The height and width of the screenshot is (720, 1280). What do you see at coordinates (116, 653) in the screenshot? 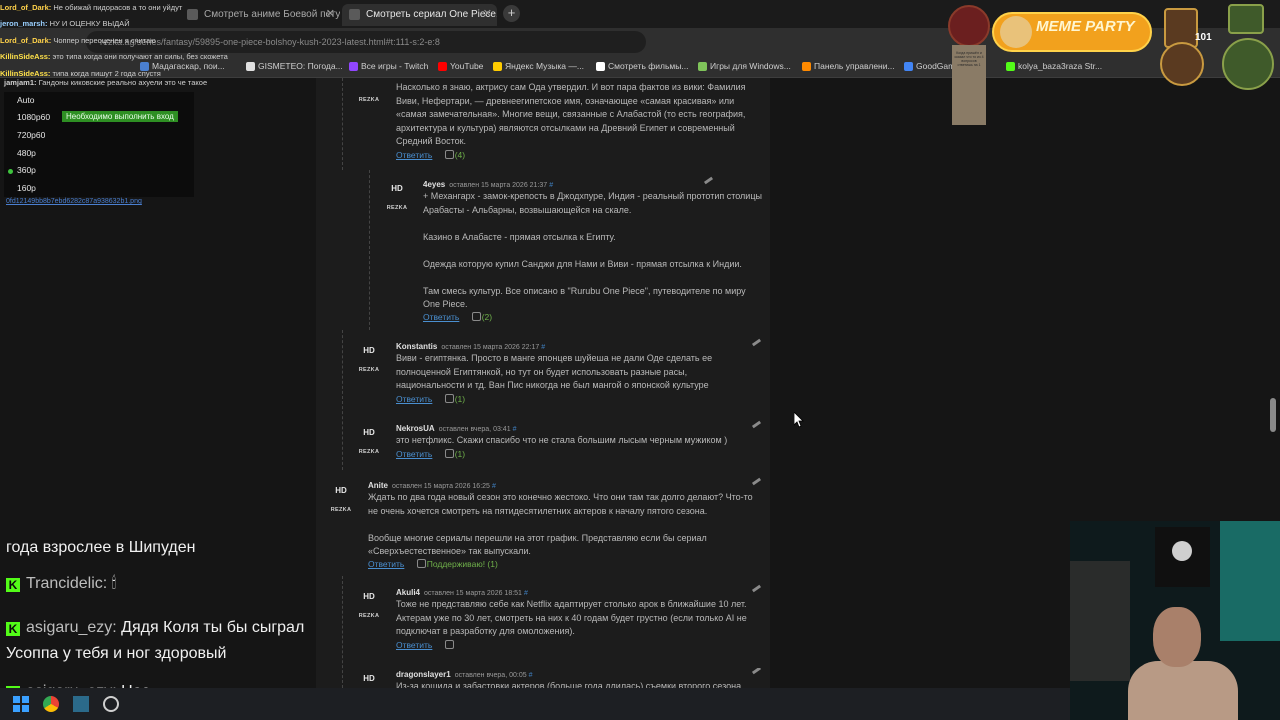
I see `chat-text: Усоппа у тебя и ног здоровый` at bounding box center [116, 653].